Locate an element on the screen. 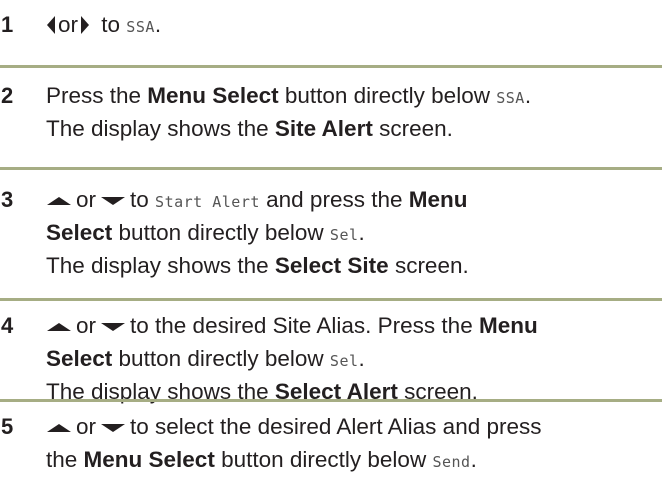  step-line: or to SSA. is located at coordinates (351, 24).